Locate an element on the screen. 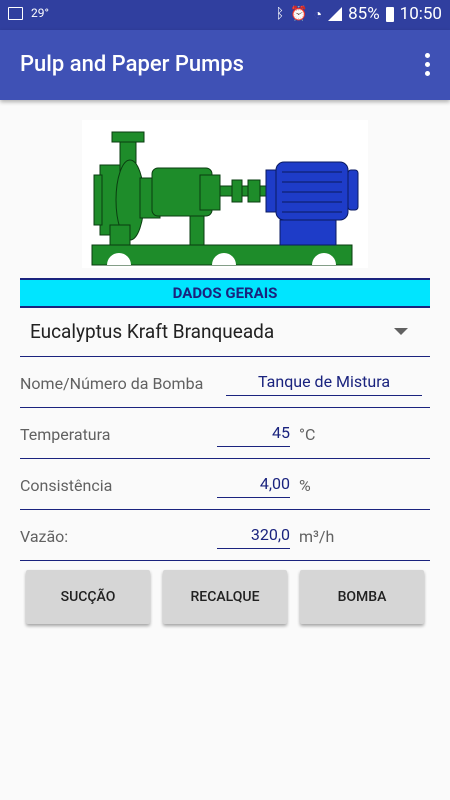 The width and height of the screenshot is (450, 800). overflow-menu-icon is located at coordinates (427, 66).